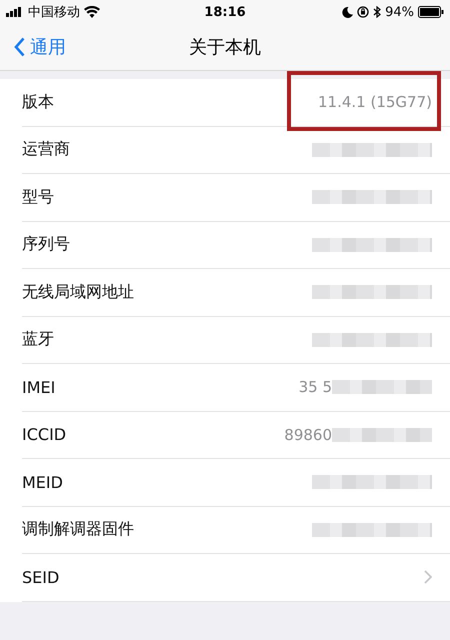  What do you see at coordinates (377, 12) in the screenshot?
I see `bluetooth-icon` at bounding box center [377, 12].